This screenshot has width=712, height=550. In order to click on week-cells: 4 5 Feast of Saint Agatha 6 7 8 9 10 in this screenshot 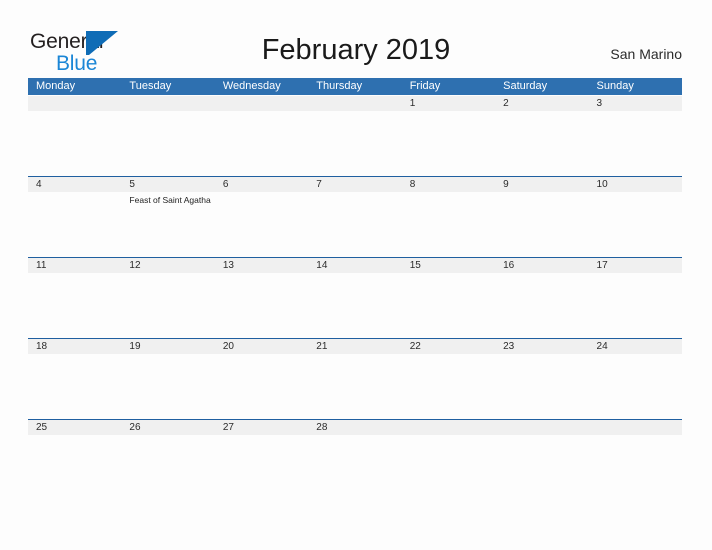, I will do `click(355, 217)`.